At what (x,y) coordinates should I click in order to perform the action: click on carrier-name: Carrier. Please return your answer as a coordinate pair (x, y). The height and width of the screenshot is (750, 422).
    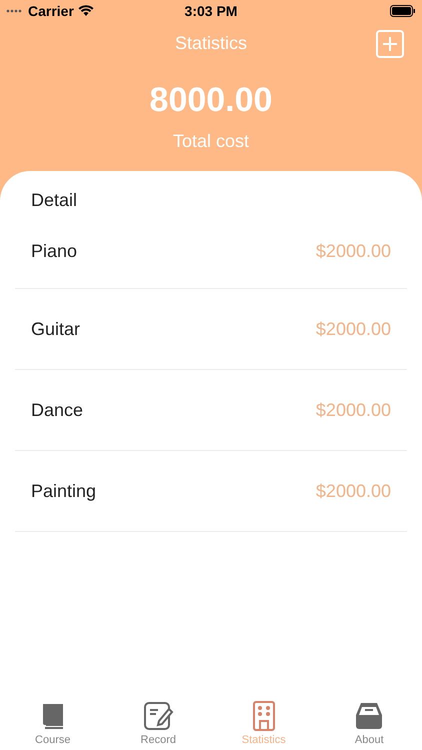
    Looking at the image, I should click on (51, 11).